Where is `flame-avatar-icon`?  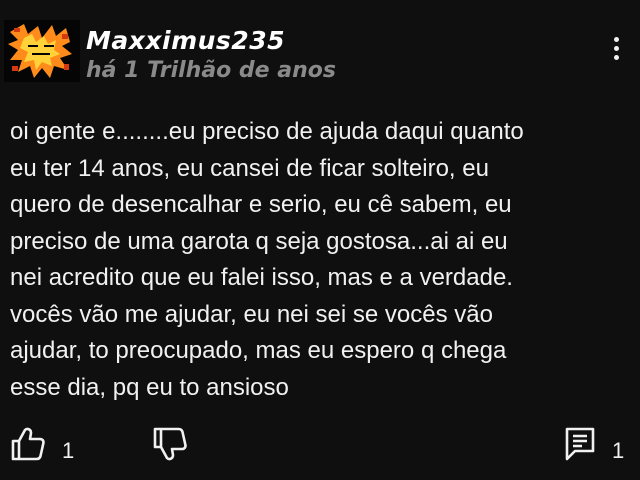
flame-avatar-icon is located at coordinates (42, 51).